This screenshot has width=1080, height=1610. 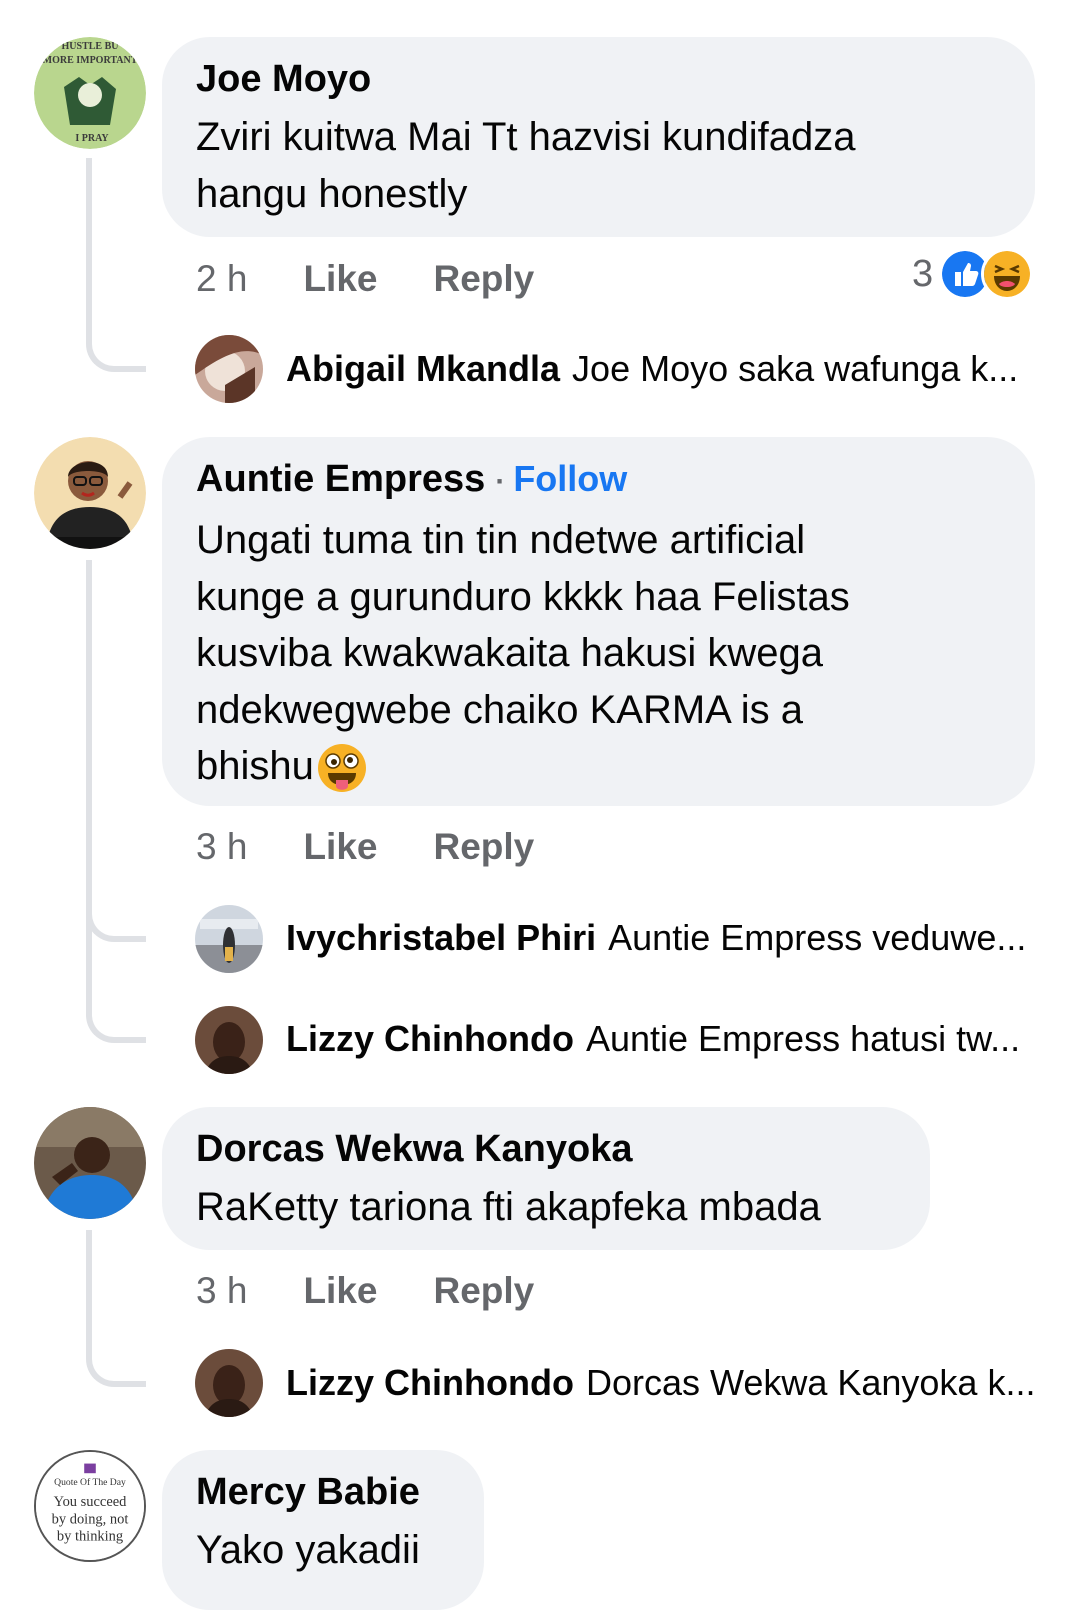 I want to click on reaction-count: 3, so click(x=923, y=273).